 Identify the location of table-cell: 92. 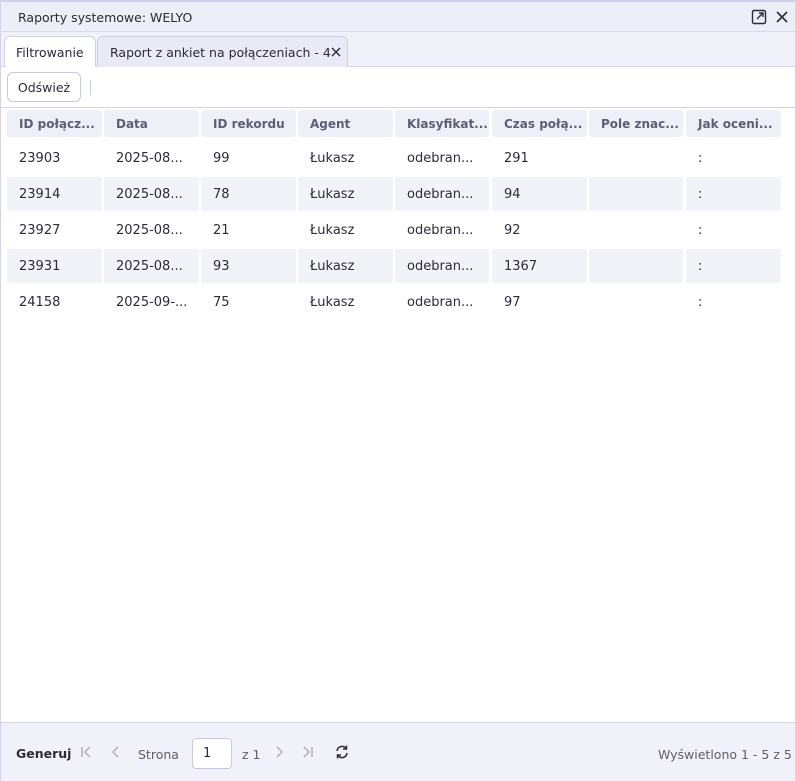
(539, 230).